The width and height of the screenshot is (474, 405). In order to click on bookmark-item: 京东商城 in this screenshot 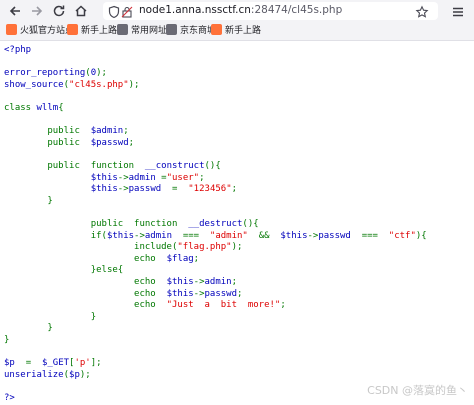, I will do `click(191, 31)`.